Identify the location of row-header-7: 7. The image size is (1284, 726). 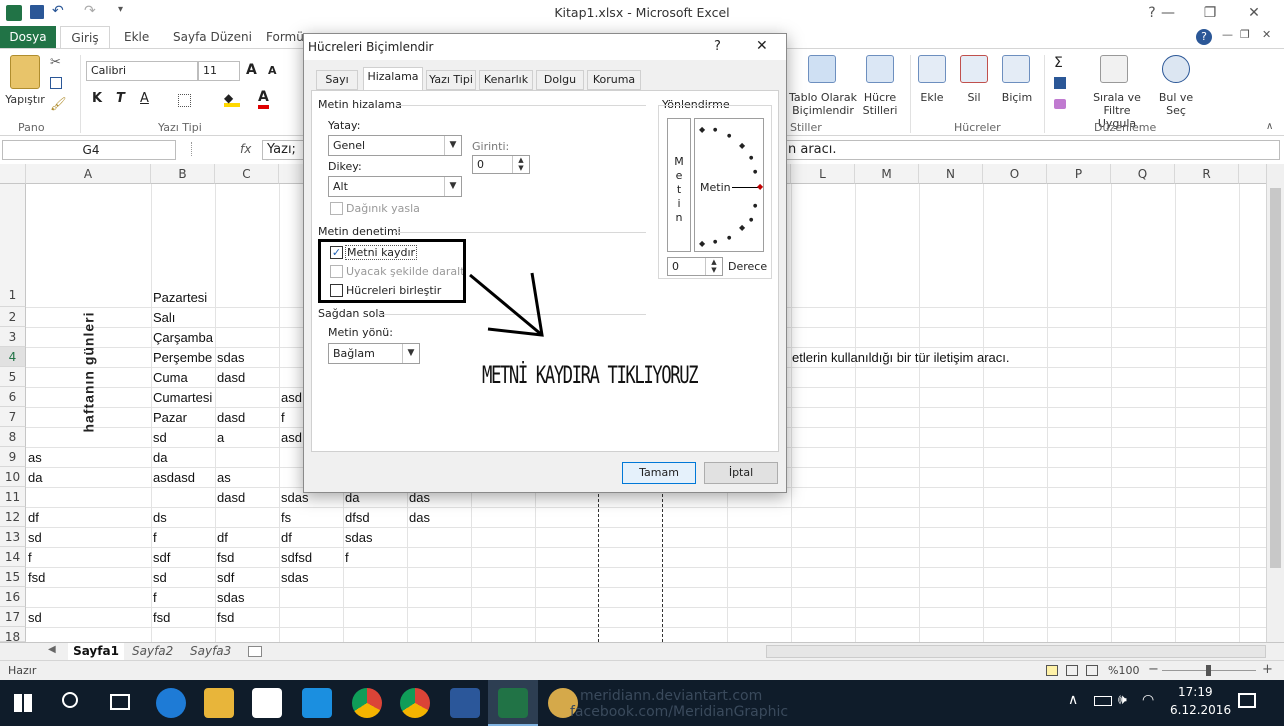
(13, 417).